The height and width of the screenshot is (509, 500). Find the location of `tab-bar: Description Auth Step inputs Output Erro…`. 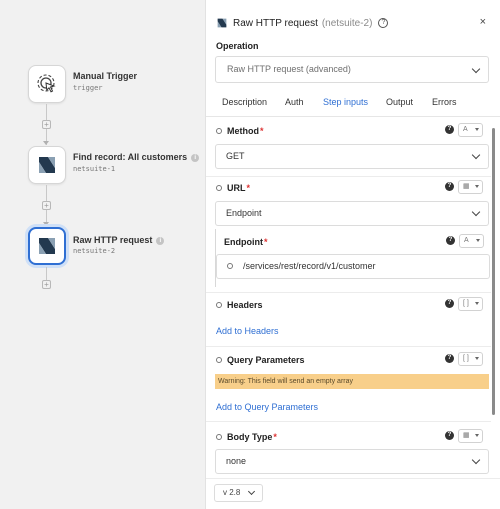

tab-bar: Description Auth Step inputs Output Erro… is located at coordinates (353, 107).